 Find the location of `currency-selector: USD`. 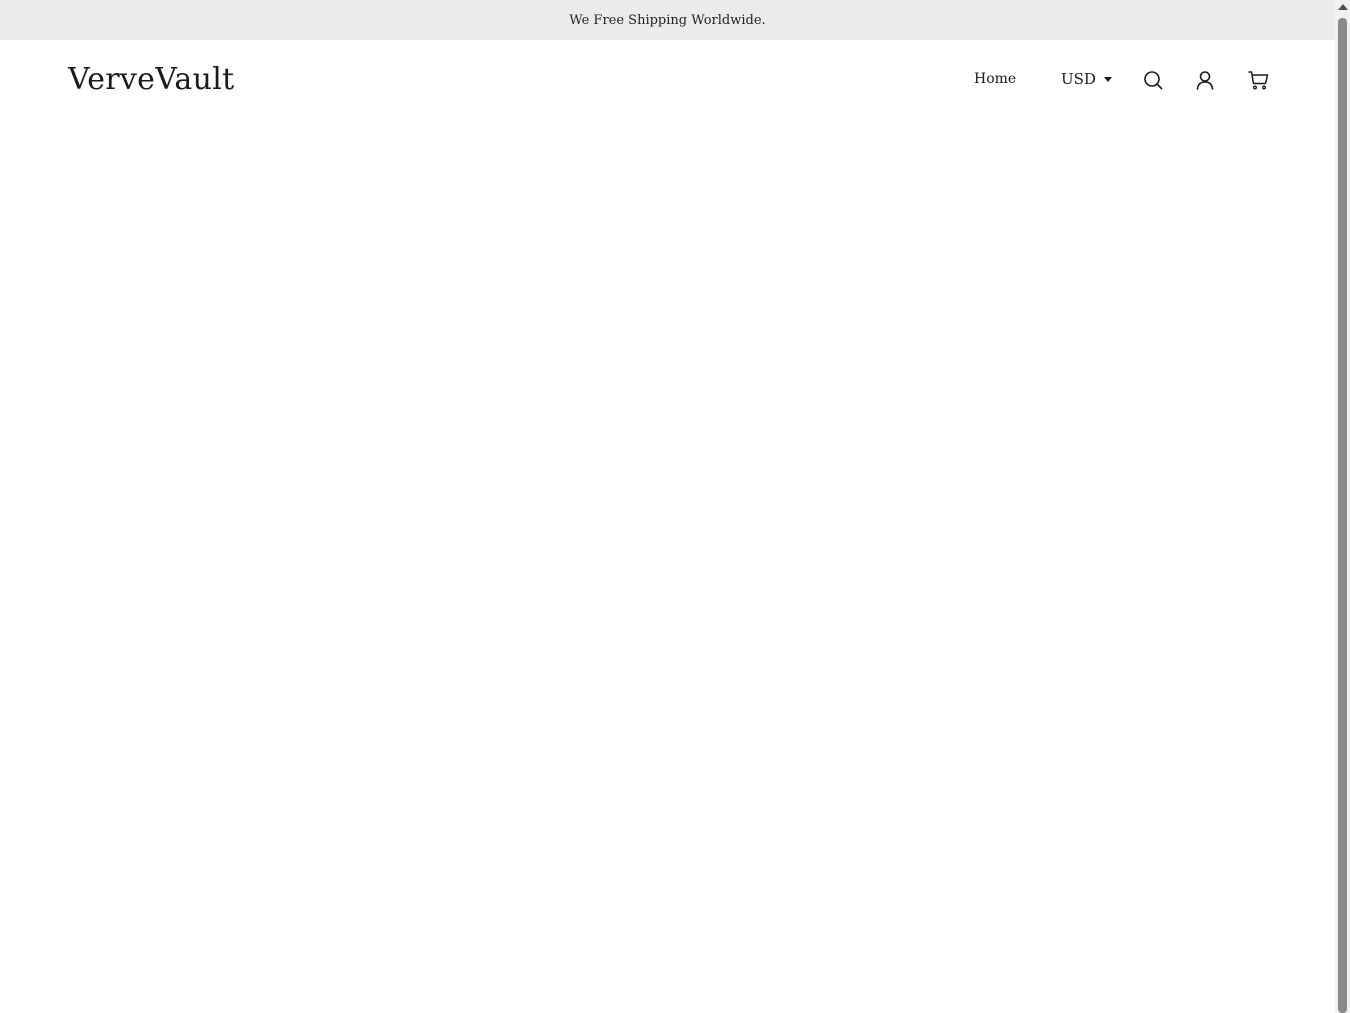

currency-selector: USD is located at coordinates (1086, 79).